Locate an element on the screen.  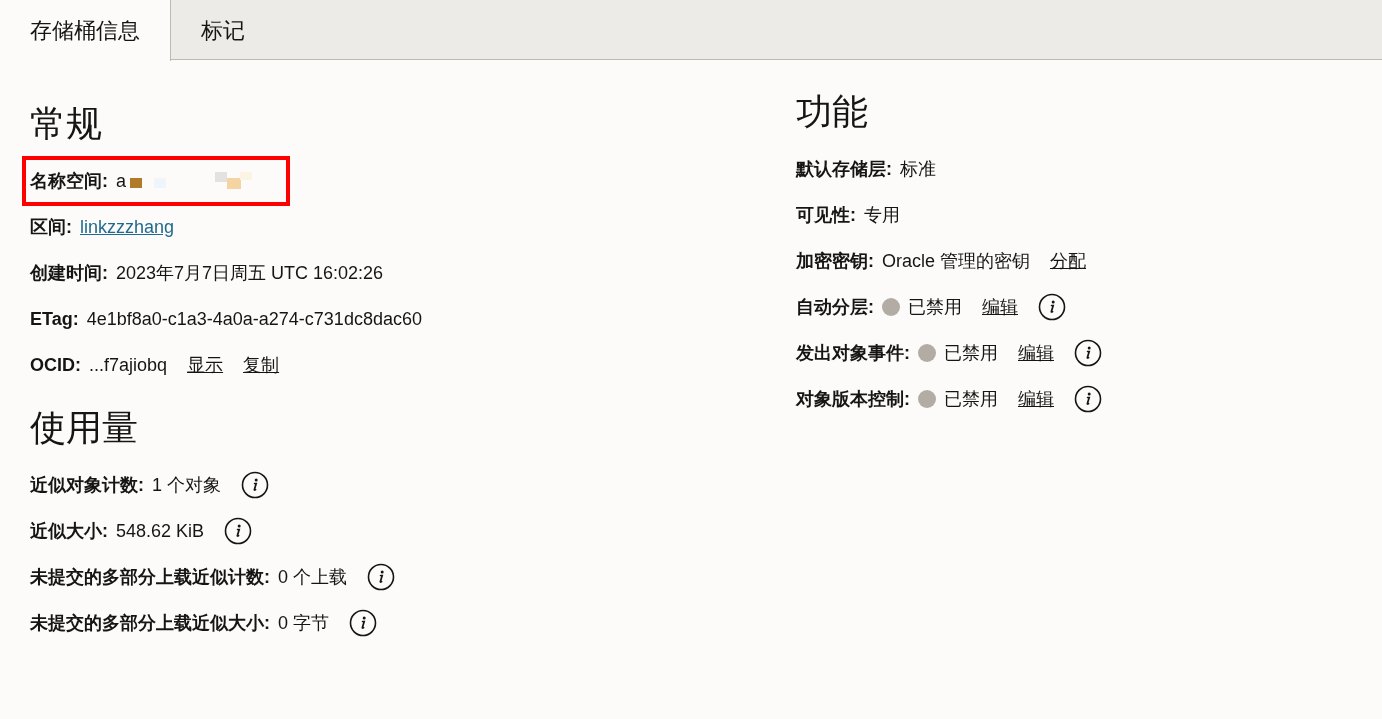
field-label: 近似对象计数: is located at coordinates (87, 485).